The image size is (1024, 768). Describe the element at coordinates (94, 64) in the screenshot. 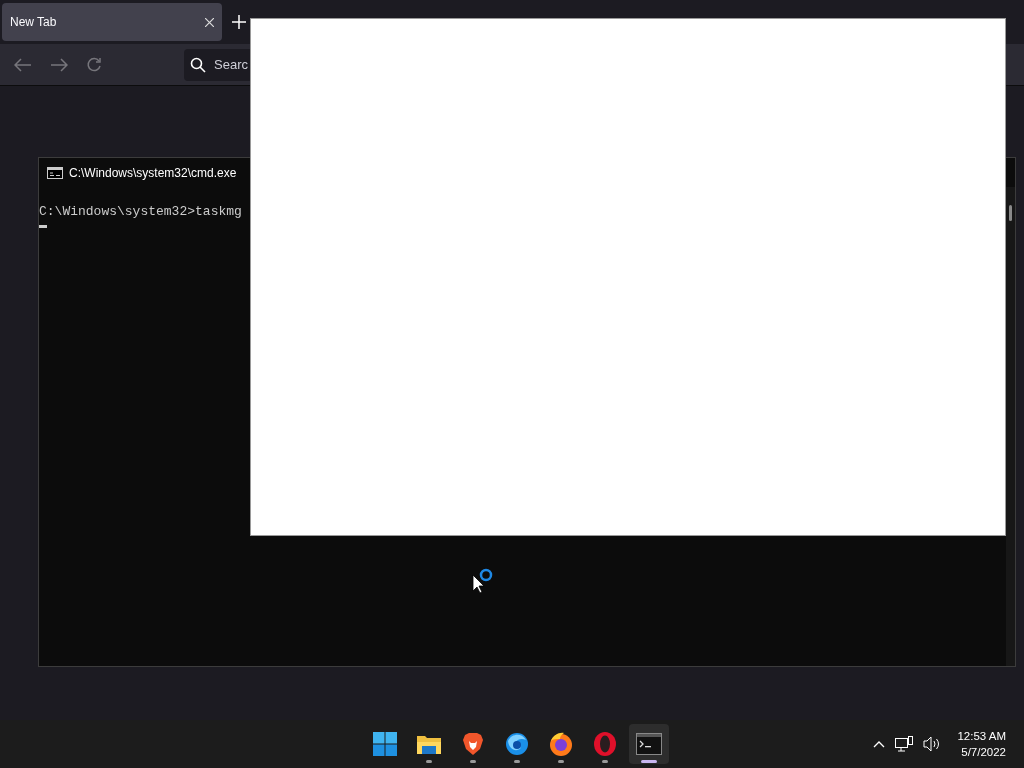

I see `reload-icon` at that location.